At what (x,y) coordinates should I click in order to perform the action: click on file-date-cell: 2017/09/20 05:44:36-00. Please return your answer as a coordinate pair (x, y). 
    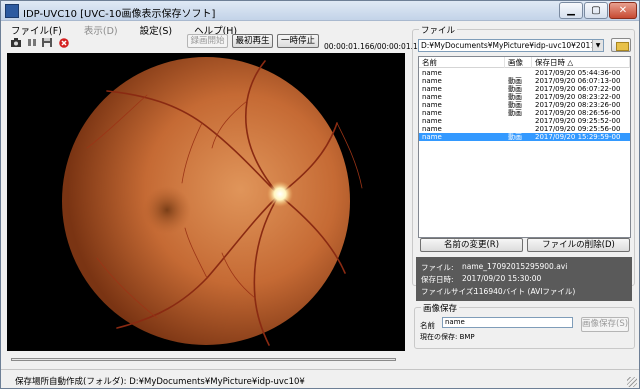
    Looking at the image, I should click on (578, 73).